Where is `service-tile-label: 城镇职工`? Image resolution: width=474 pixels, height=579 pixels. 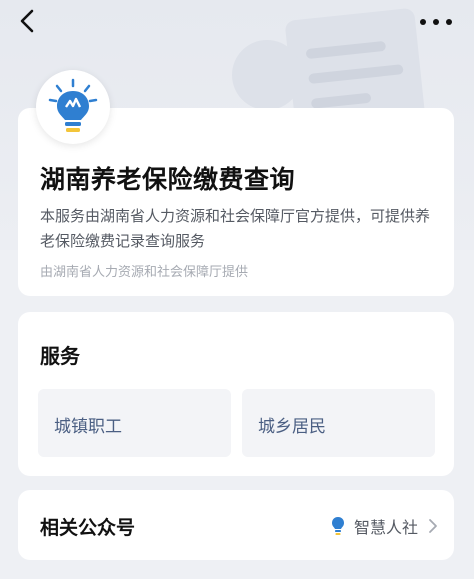
service-tile-label: 城镇职工 is located at coordinates (88, 427).